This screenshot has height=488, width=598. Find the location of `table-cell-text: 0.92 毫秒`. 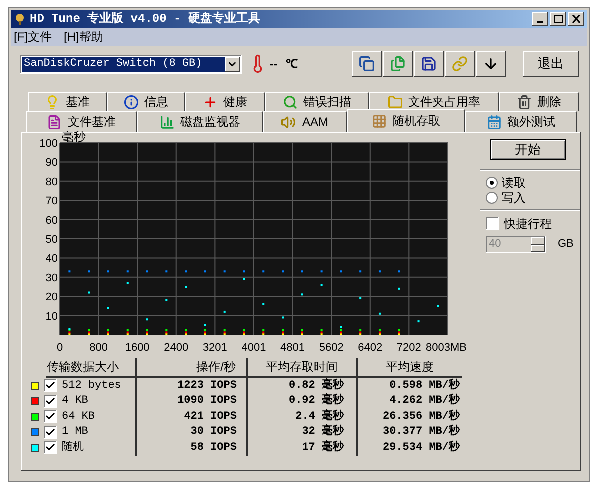

table-cell-text: 0.92 毫秒 is located at coordinates (316, 401).